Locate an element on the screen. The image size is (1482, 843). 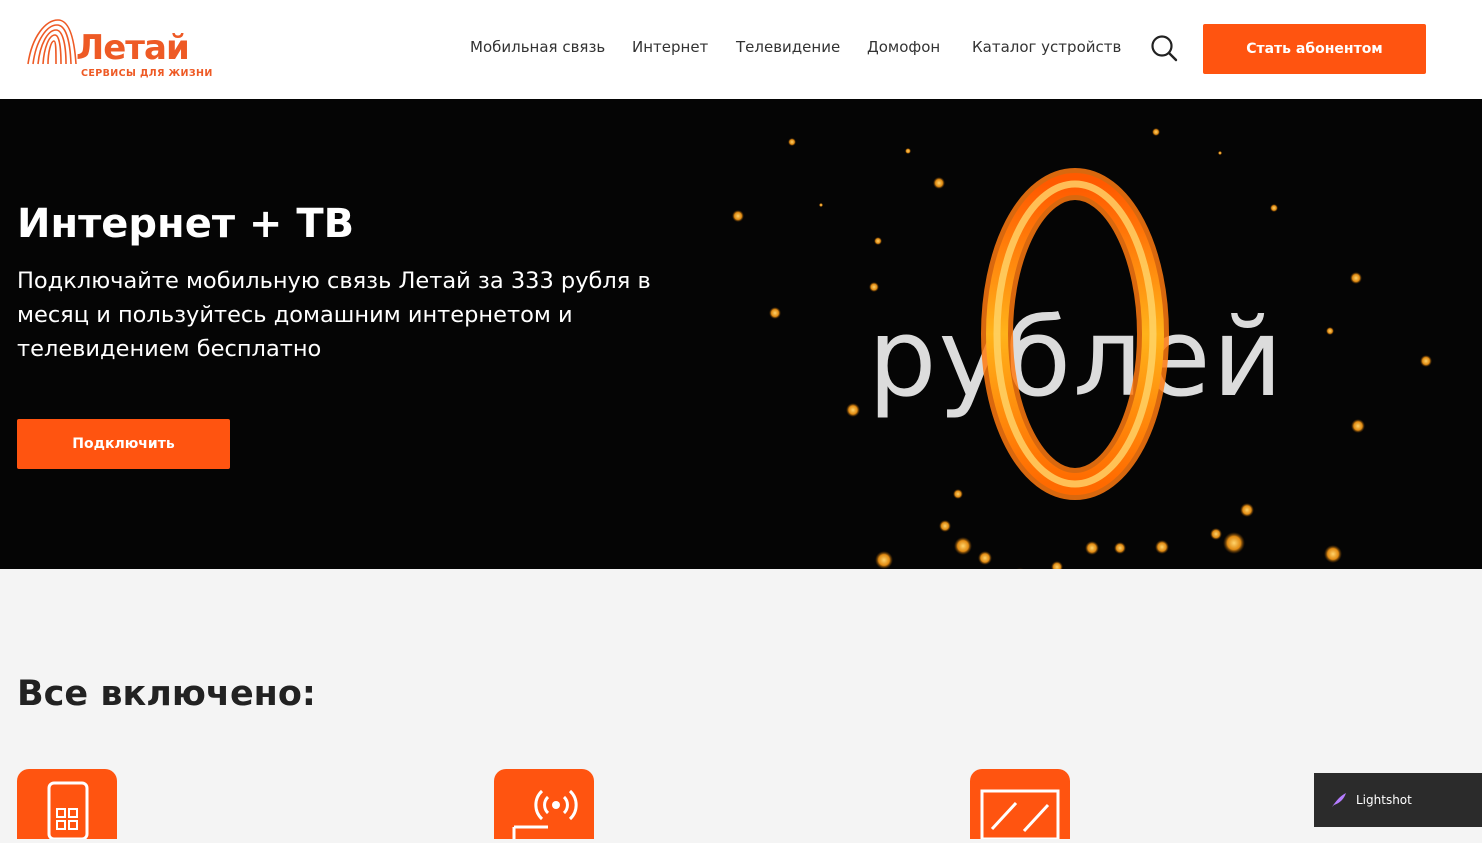
feather-icon is located at coordinates (1339, 800).